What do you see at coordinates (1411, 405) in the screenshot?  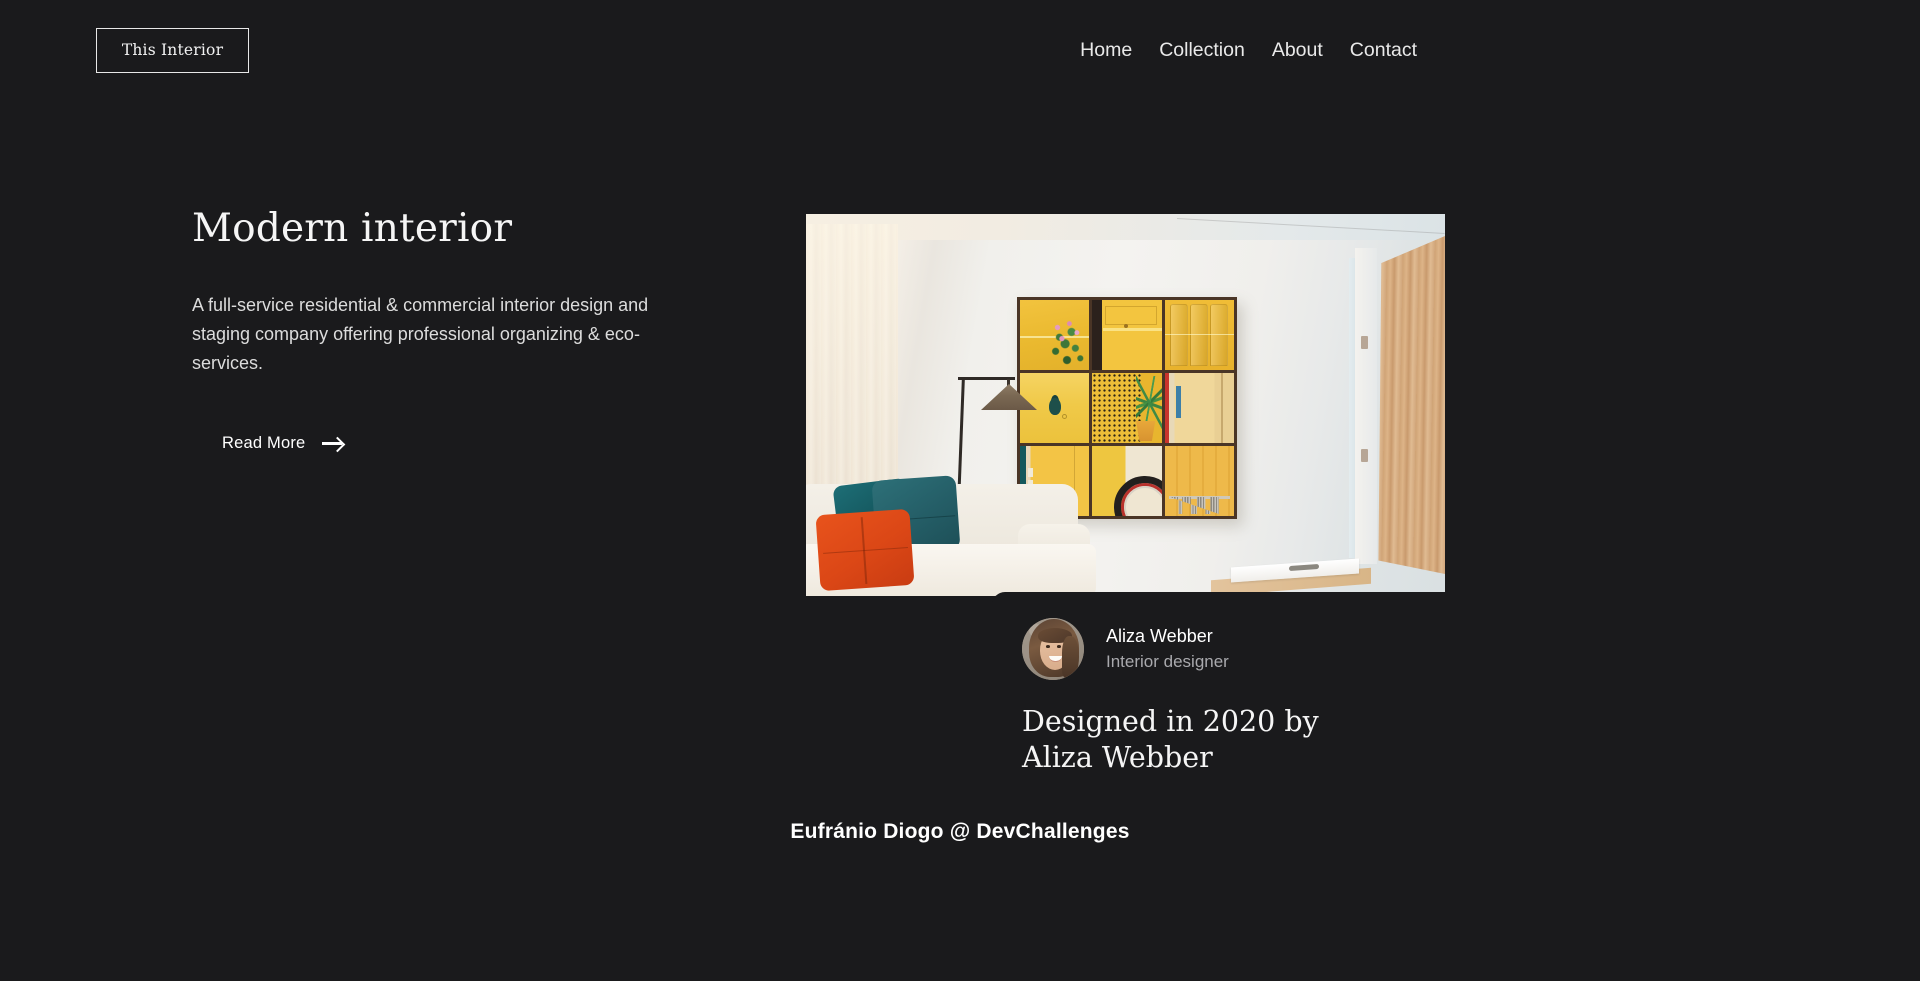 I see `wooden-door` at bounding box center [1411, 405].